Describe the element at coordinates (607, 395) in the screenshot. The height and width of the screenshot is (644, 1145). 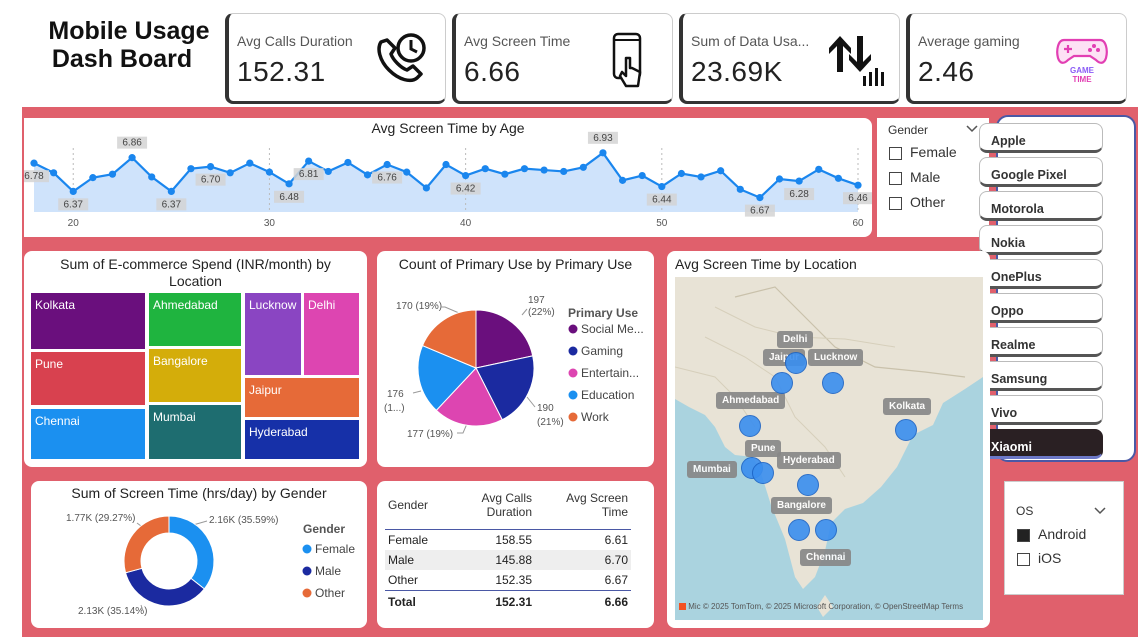
I see `legend-label: Education` at that location.